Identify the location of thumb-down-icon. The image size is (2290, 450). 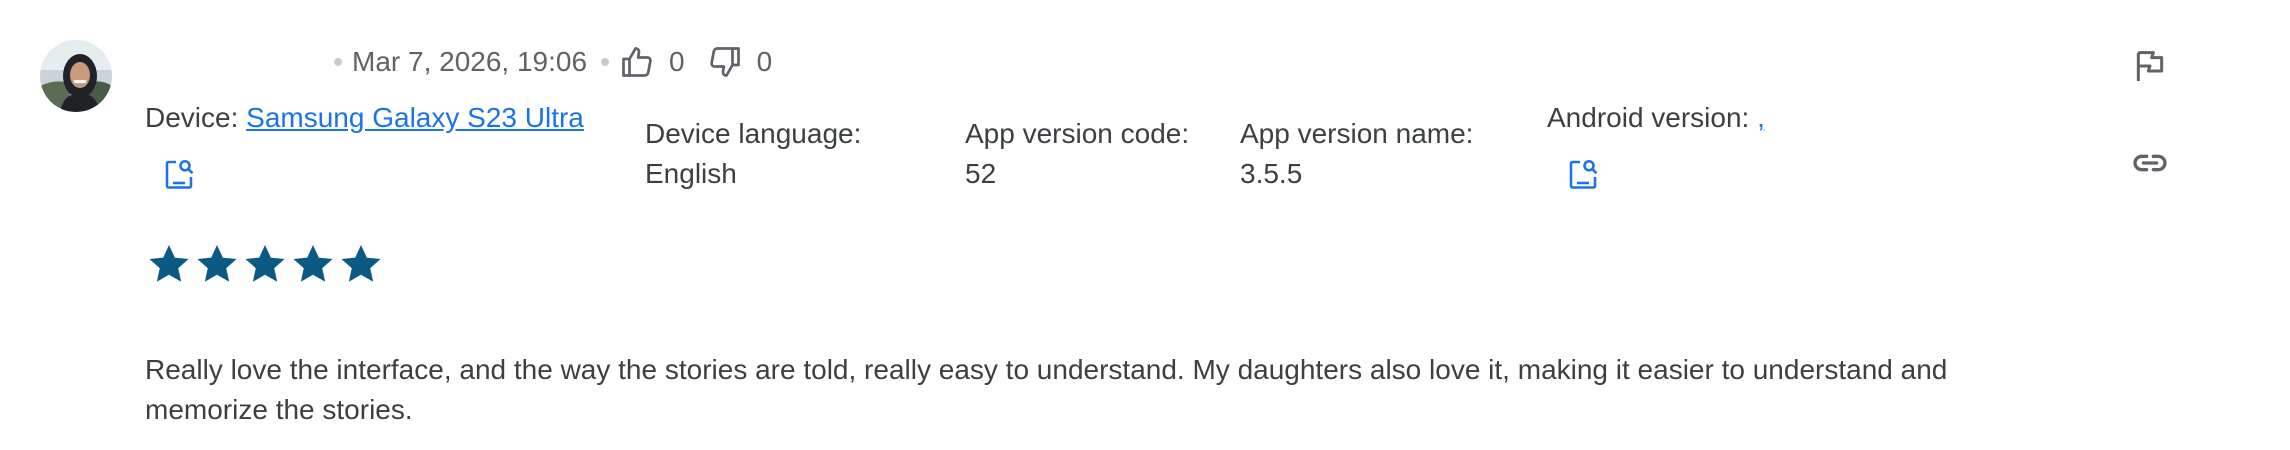
(724, 62).